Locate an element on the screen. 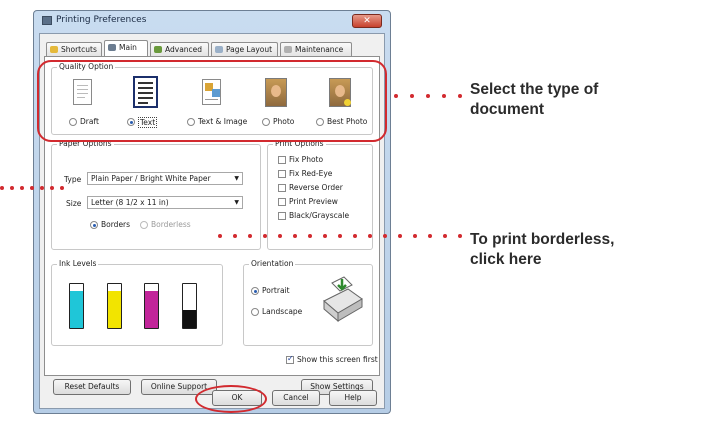  tab-main: Main is located at coordinates (126, 48).